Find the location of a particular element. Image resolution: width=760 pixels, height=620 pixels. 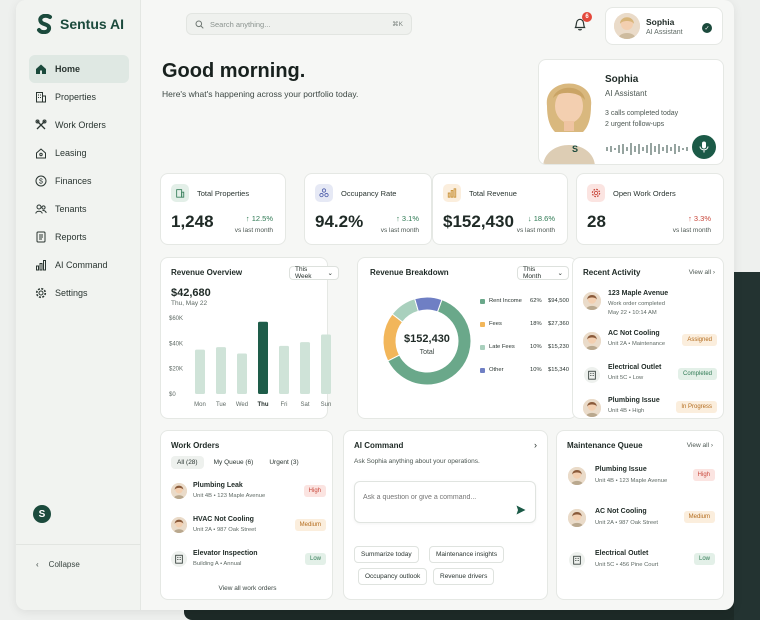

bar-thu is located at coordinates (263, 357).